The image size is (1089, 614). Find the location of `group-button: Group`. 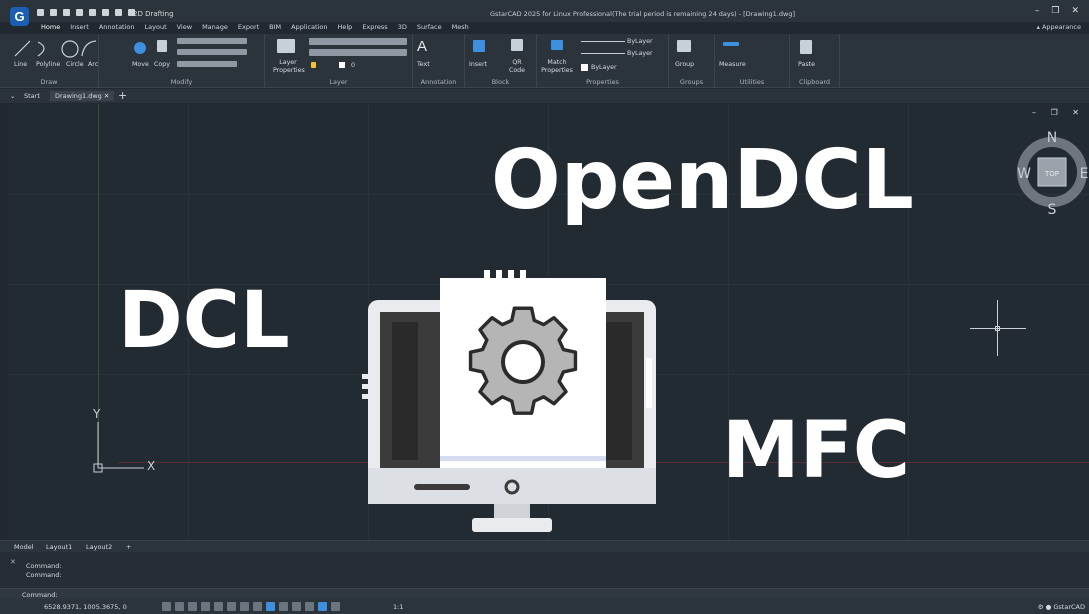

group-button: Group is located at coordinates (684, 64).